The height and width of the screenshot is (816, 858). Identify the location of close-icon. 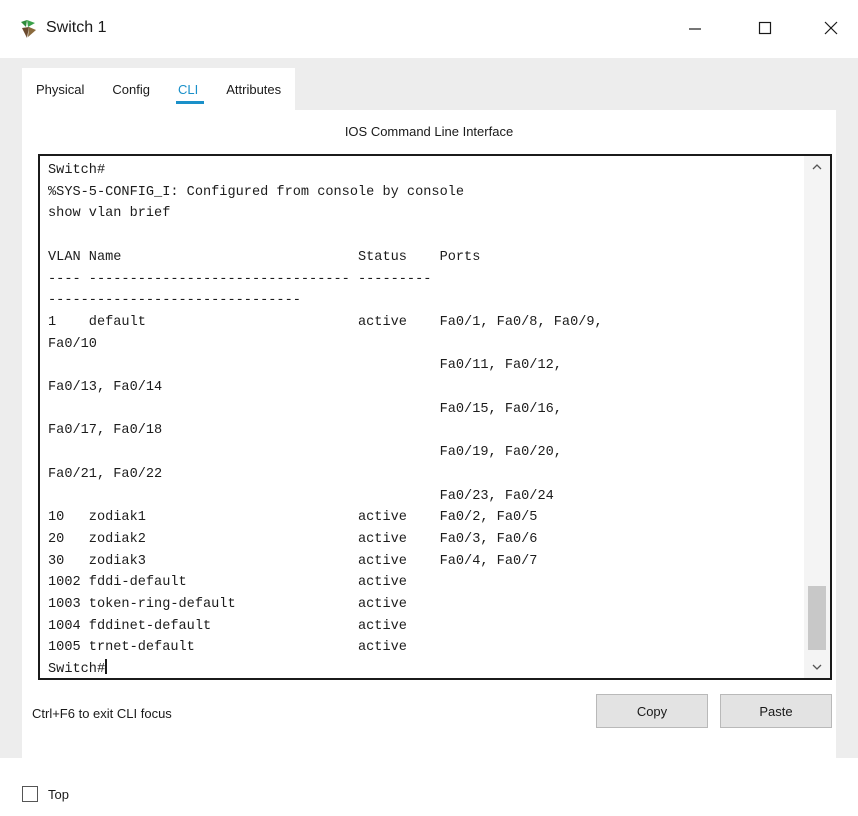
(831, 28).